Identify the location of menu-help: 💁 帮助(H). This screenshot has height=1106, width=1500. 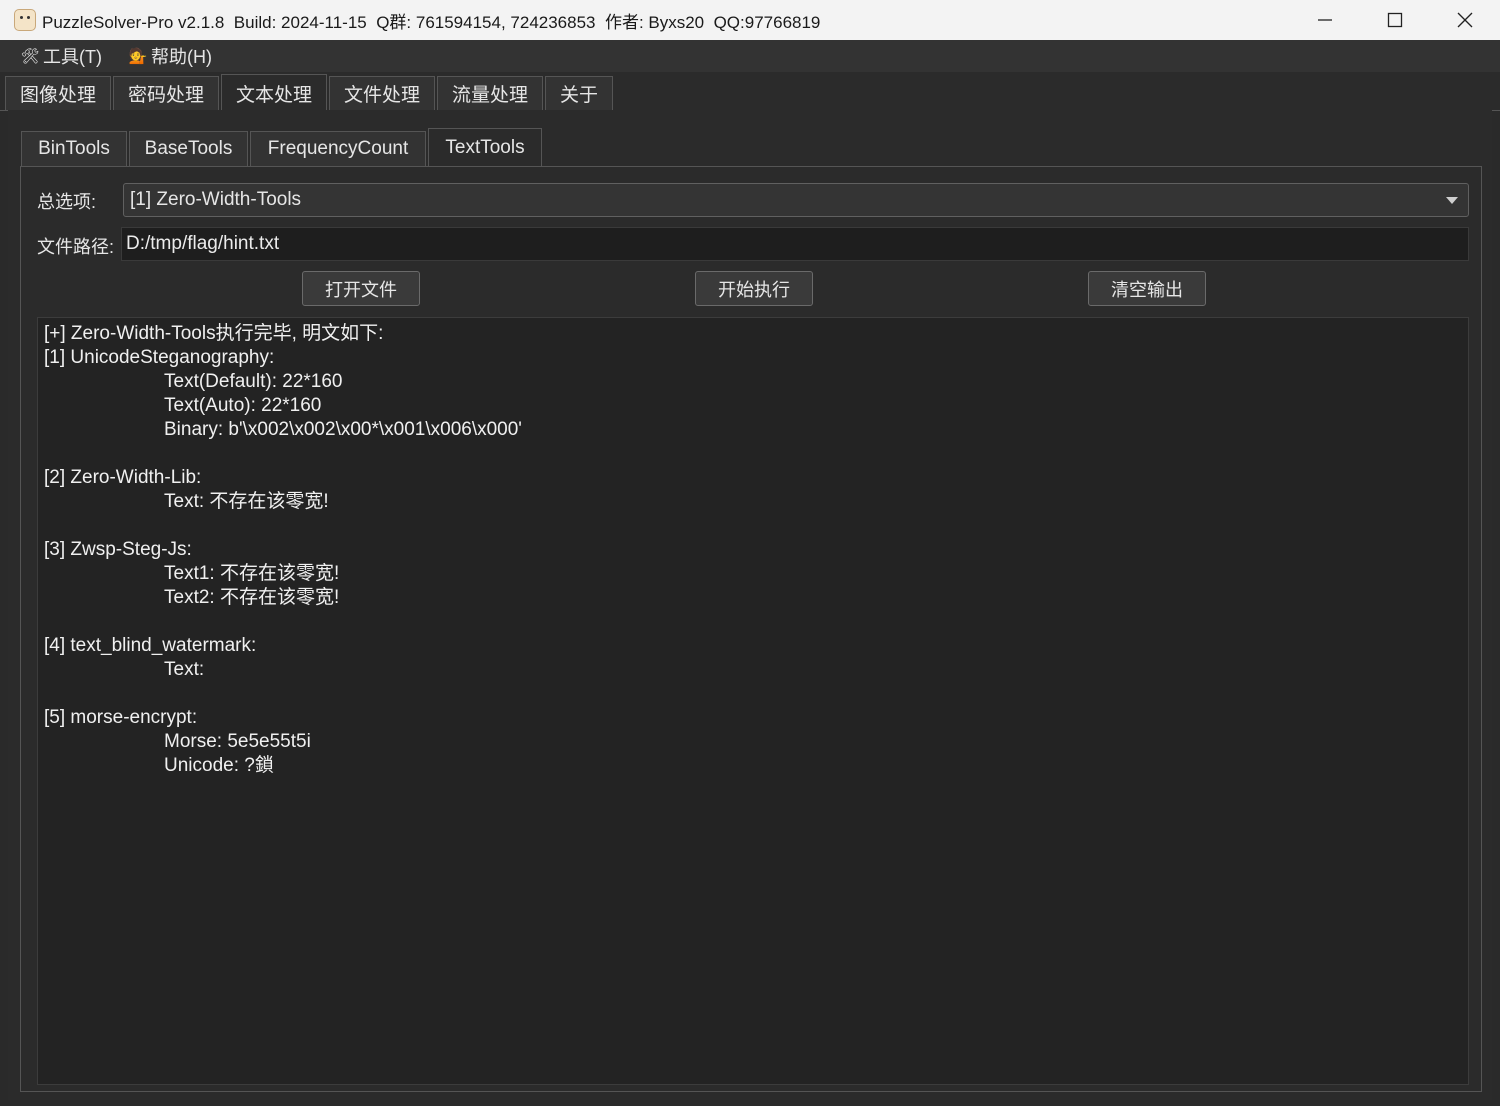
(170, 56).